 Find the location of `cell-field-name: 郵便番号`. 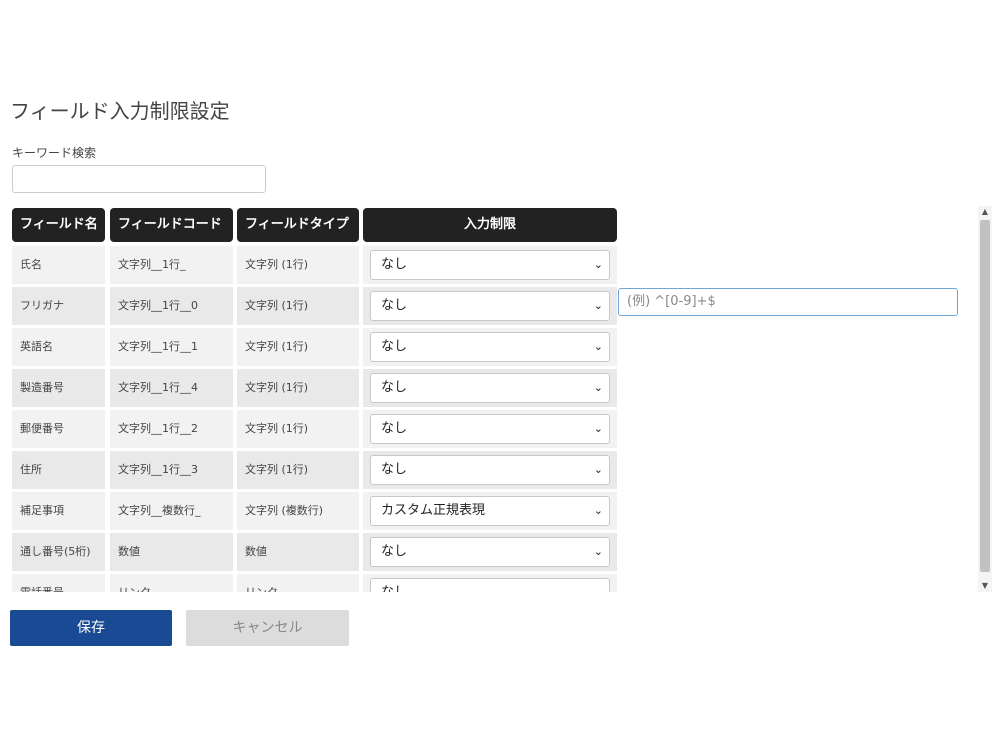

cell-field-name: 郵便番号 is located at coordinates (58, 429).